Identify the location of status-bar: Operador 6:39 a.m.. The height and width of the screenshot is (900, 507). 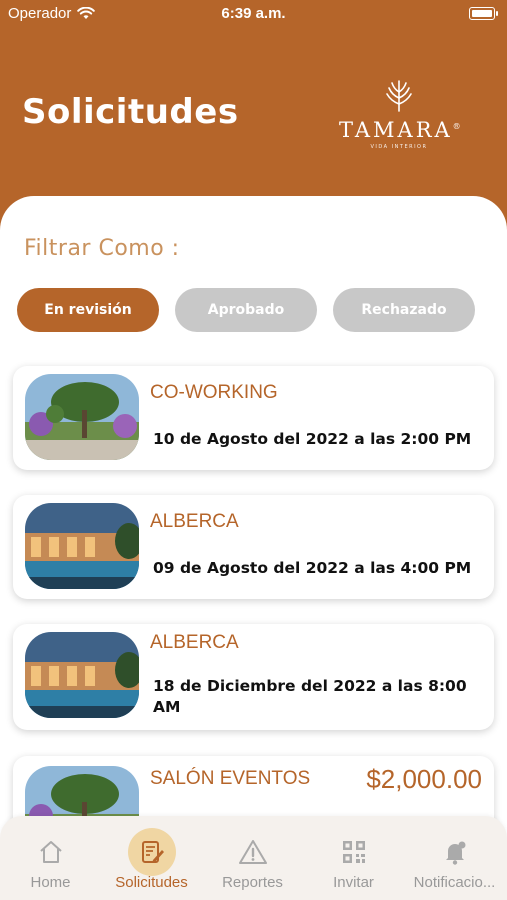
(253, 15).